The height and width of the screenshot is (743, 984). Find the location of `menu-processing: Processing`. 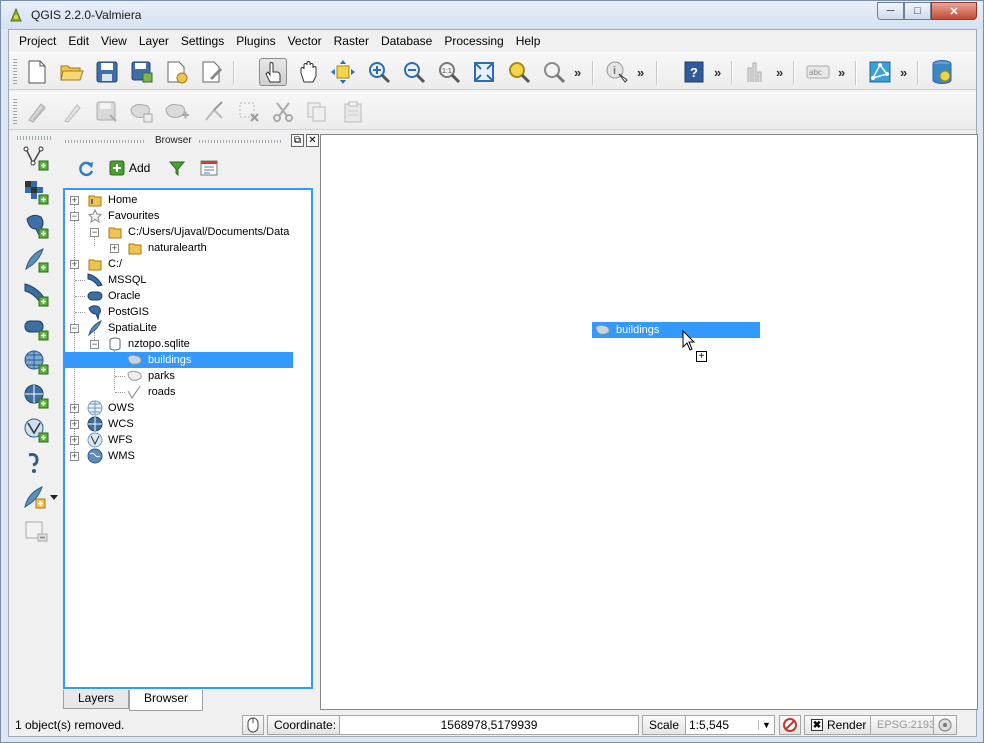

menu-processing: Processing is located at coordinates (473, 41).